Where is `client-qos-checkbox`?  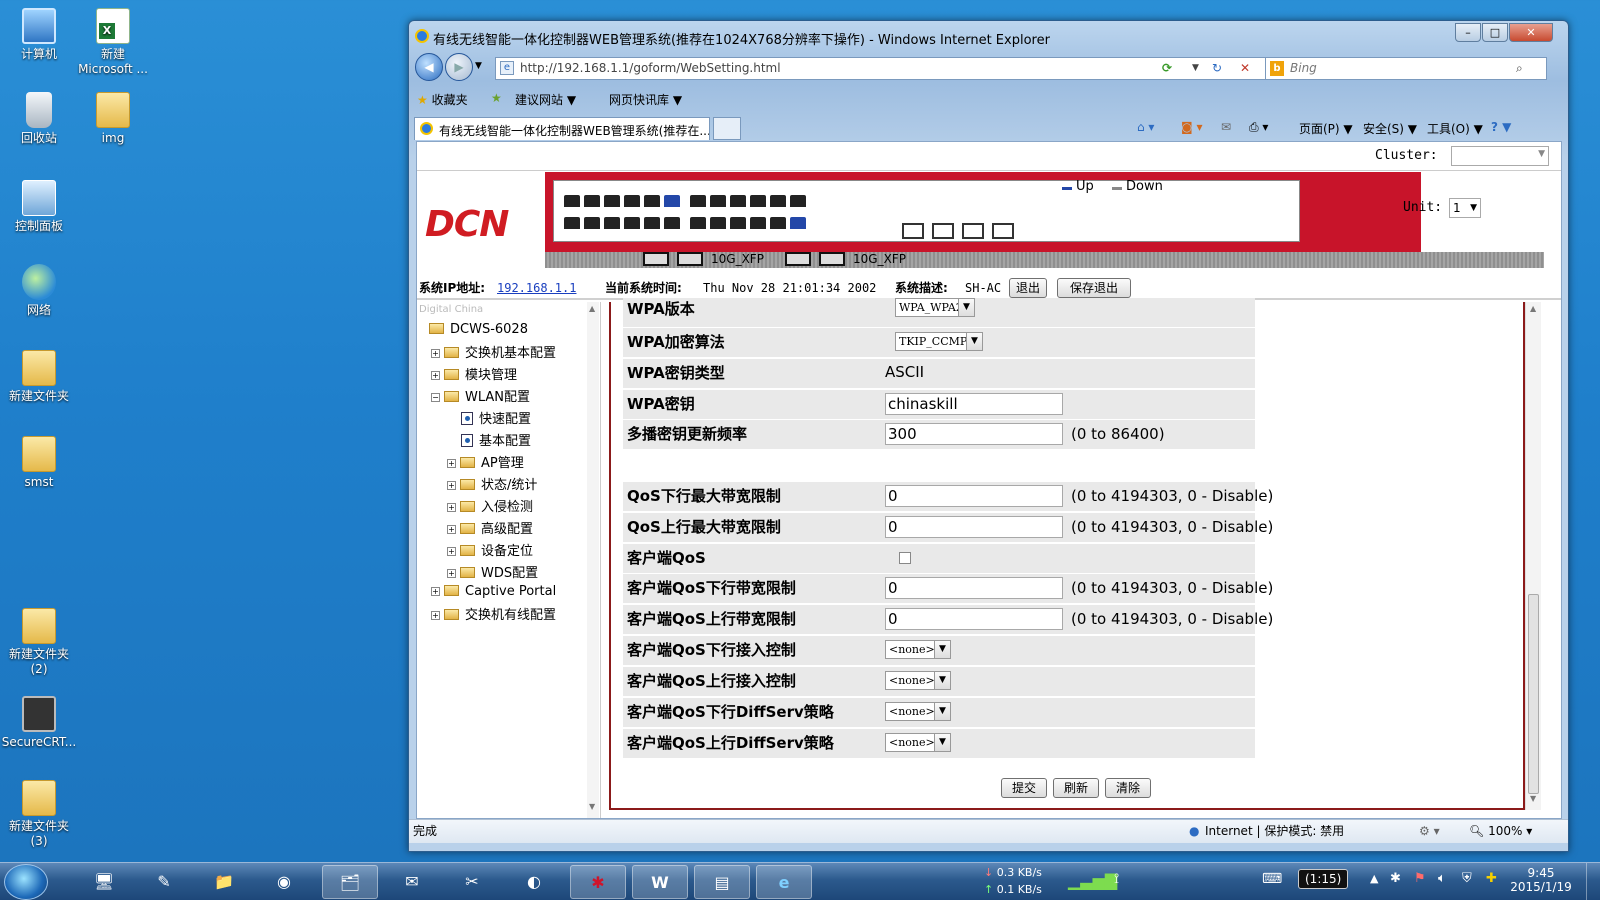 client-qos-checkbox is located at coordinates (905, 558).